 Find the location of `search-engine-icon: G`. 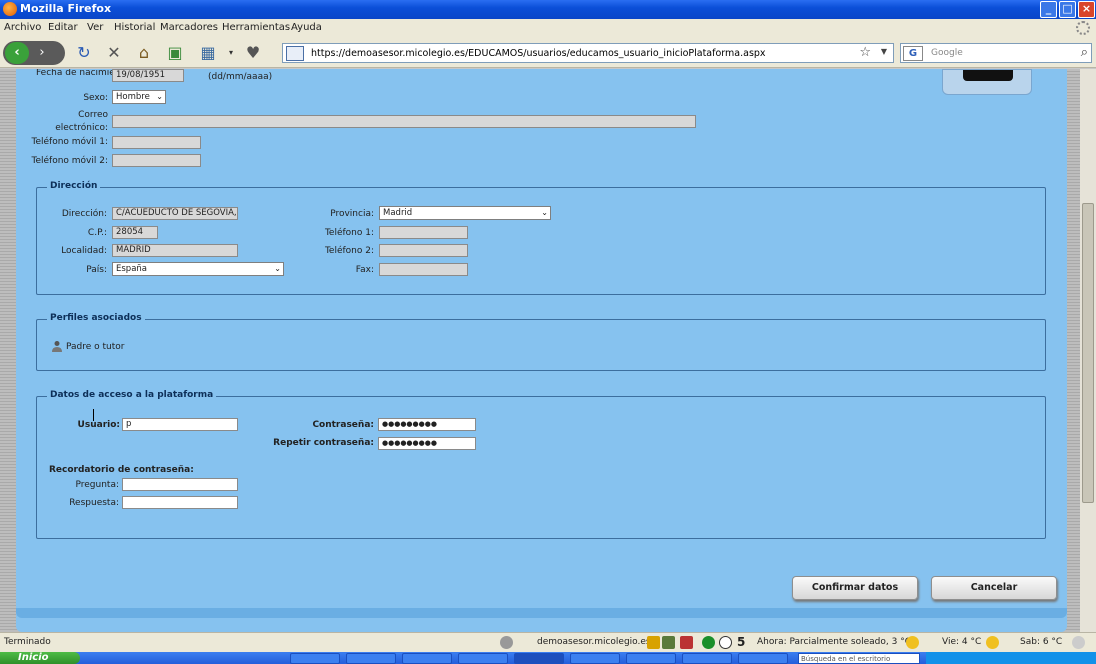

search-engine-icon: G is located at coordinates (913, 53).